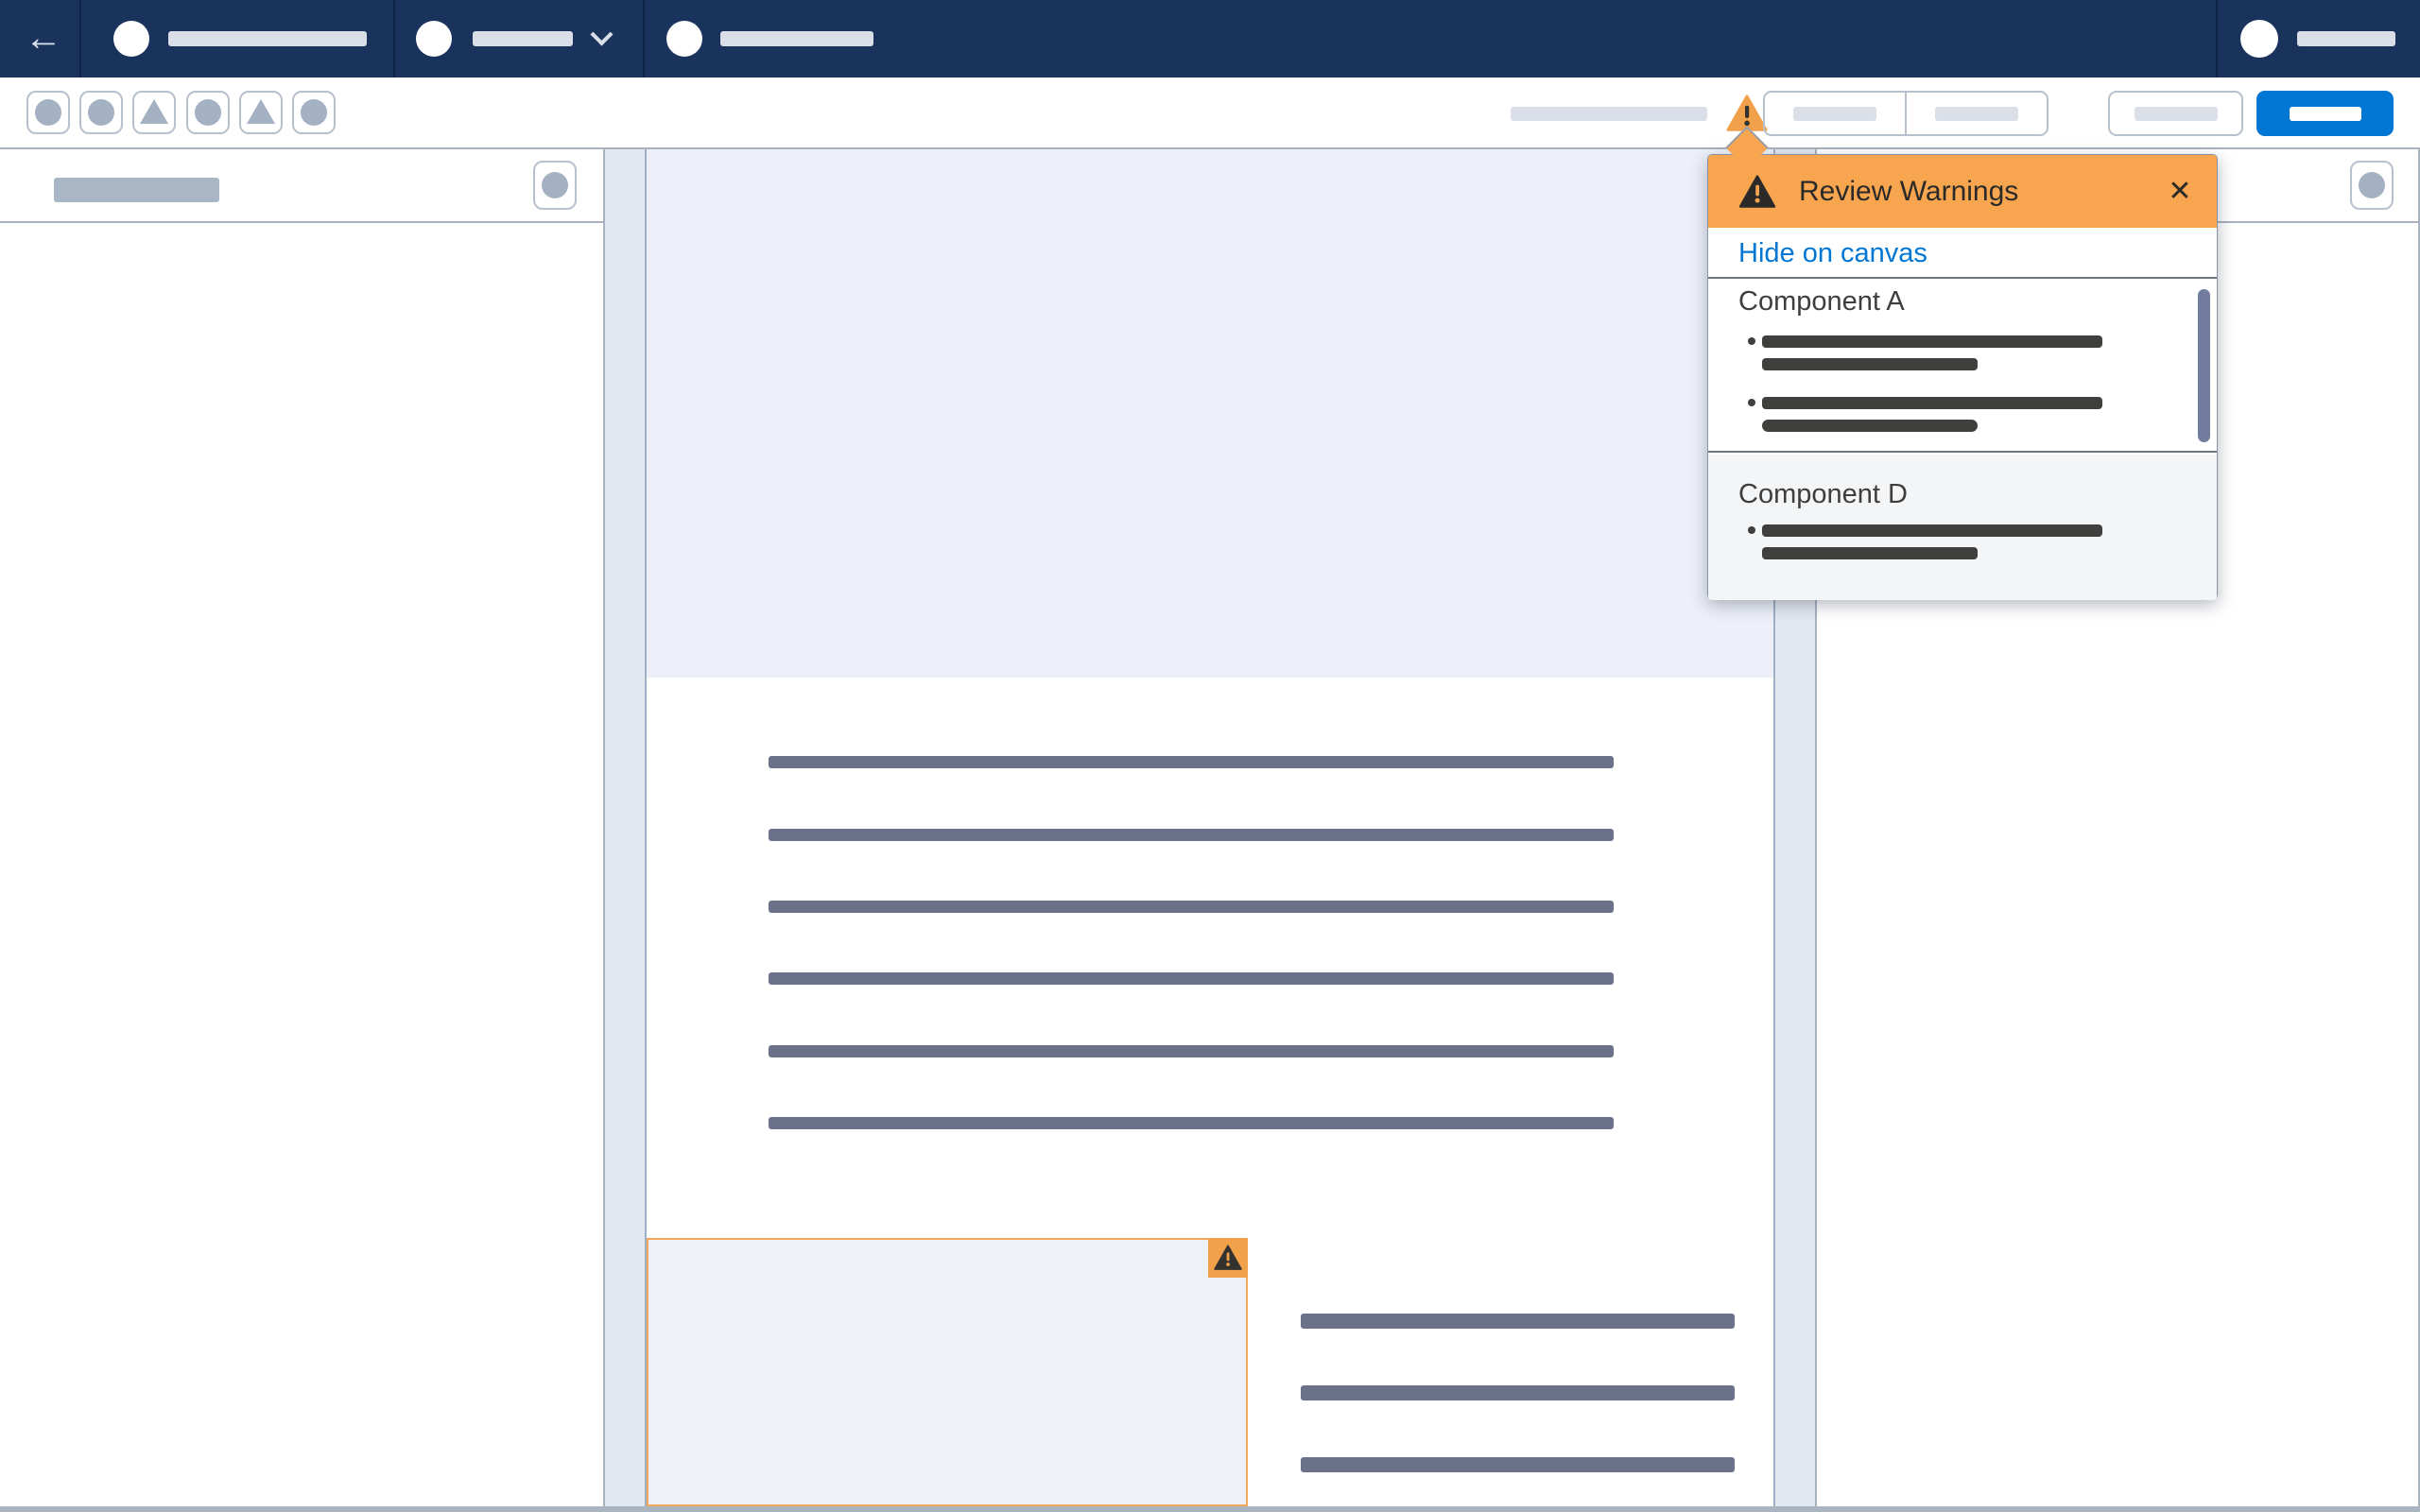 The image size is (2420, 1512). I want to click on back-arrow-icon: ←, so click(43, 37).